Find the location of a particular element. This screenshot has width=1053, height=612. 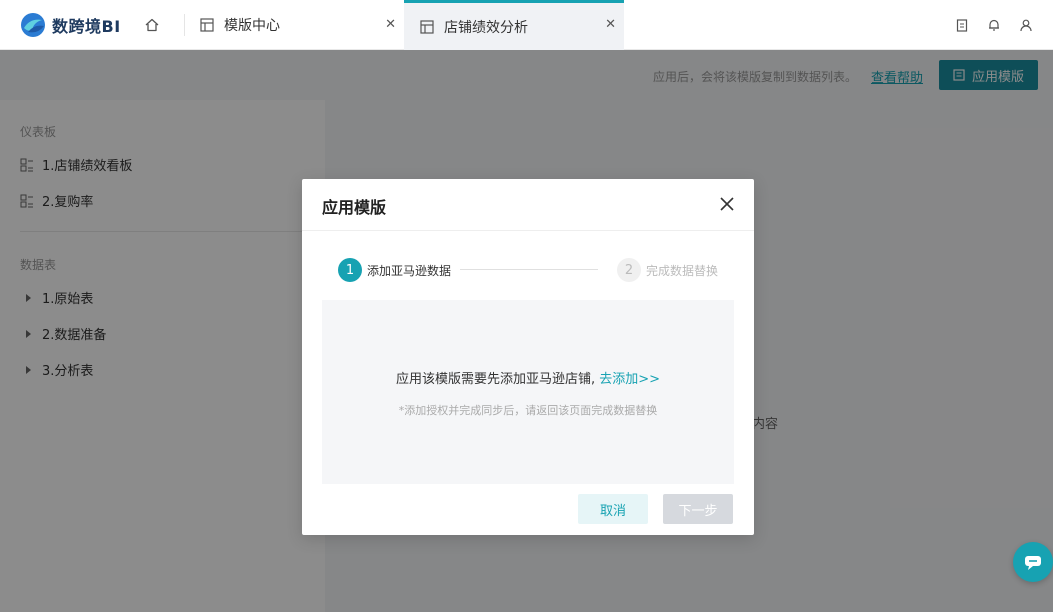

dialog-title: 应用模版 is located at coordinates (354, 207).